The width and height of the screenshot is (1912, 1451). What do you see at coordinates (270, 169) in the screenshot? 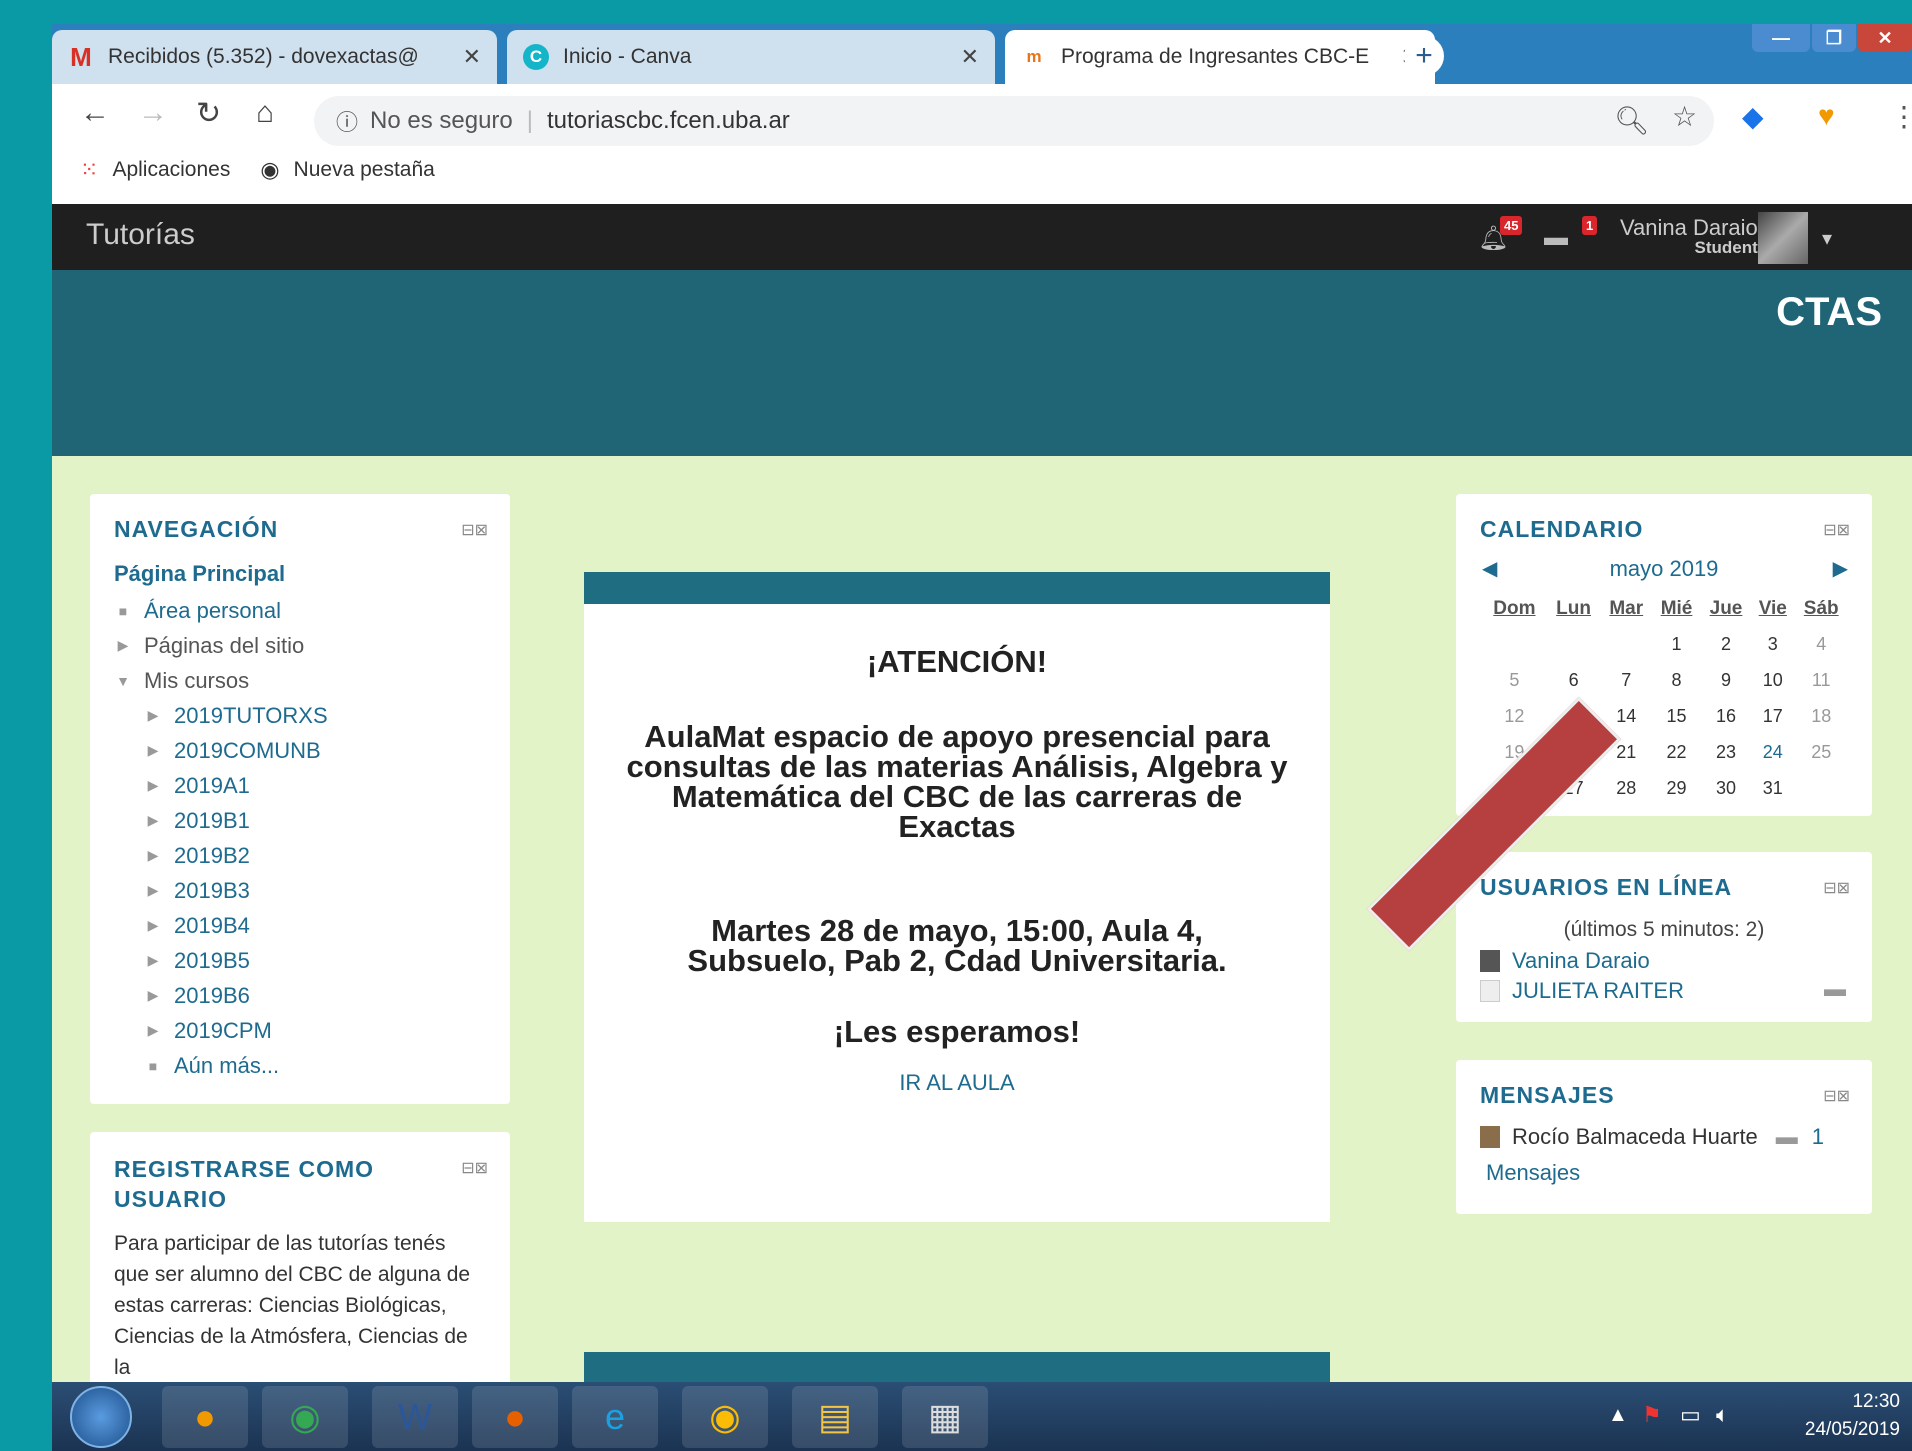
I see `globe-icon: ◉` at bounding box center [270, 169].